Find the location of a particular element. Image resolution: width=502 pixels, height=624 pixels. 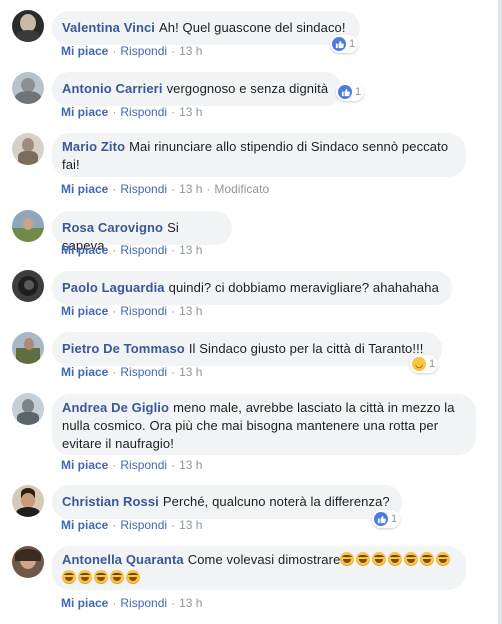

comment-bubble: Rosa Carovigno Si sapeva is located at coordinates (142, 232).